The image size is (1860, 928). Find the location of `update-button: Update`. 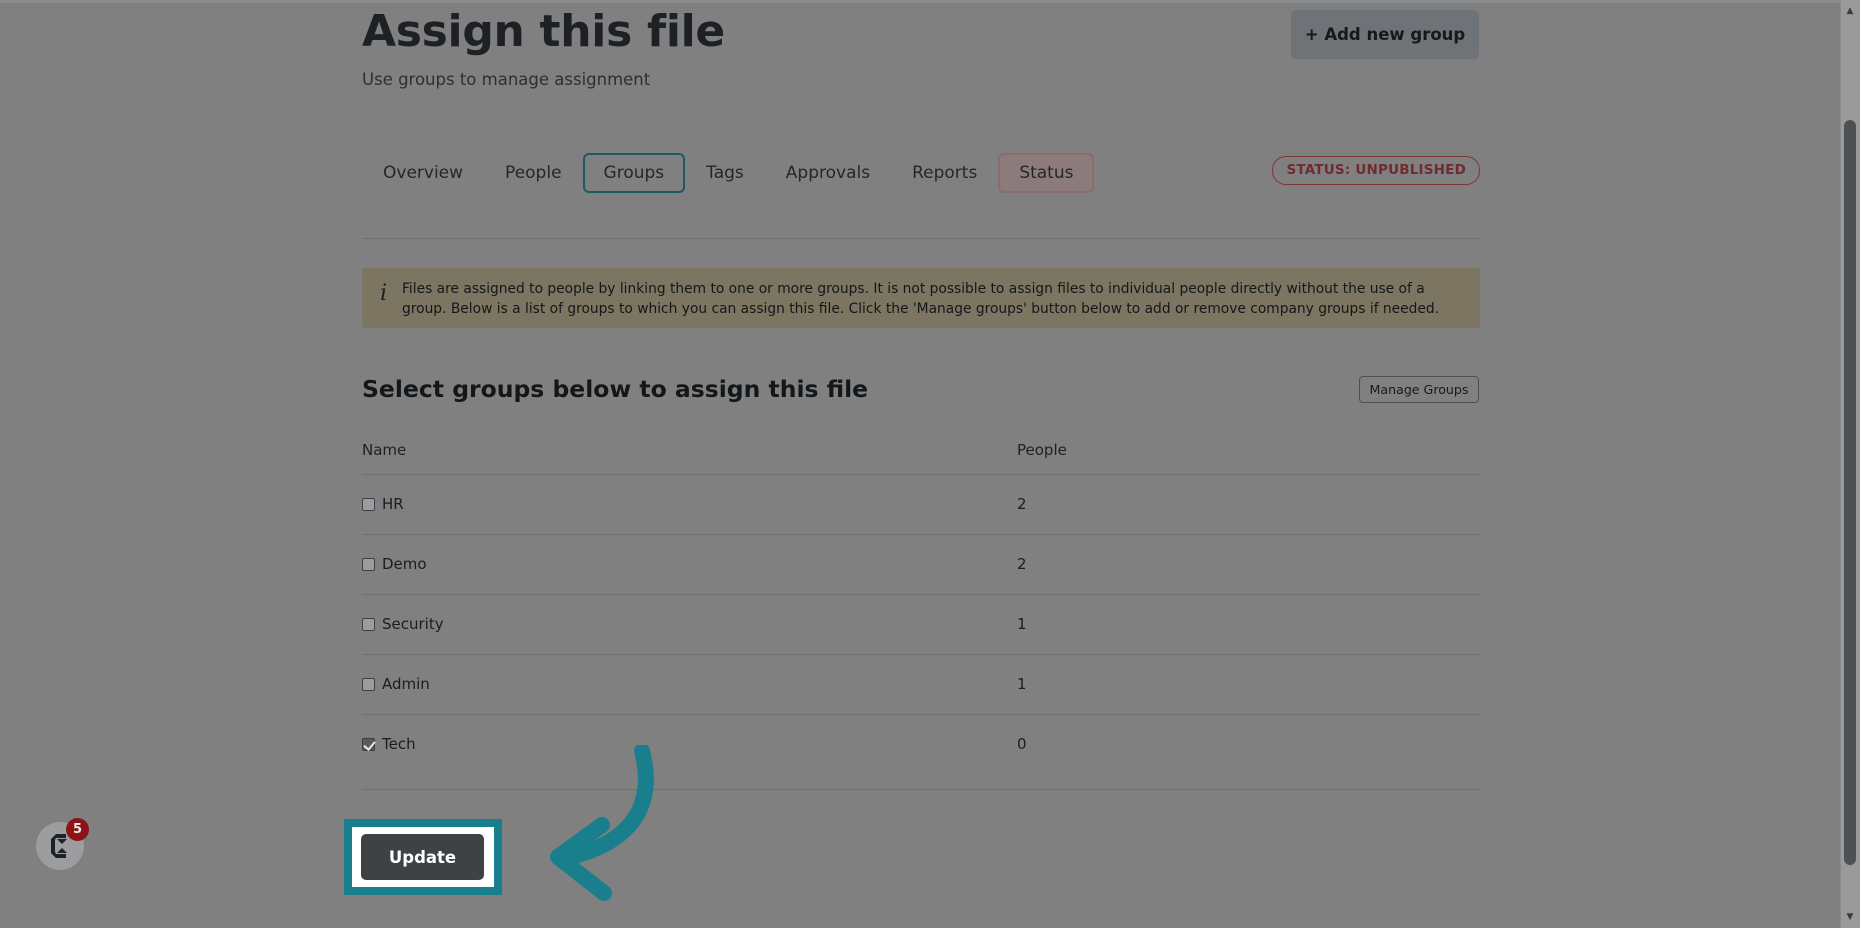

update-button: Update is located at coordinates (422, 857).